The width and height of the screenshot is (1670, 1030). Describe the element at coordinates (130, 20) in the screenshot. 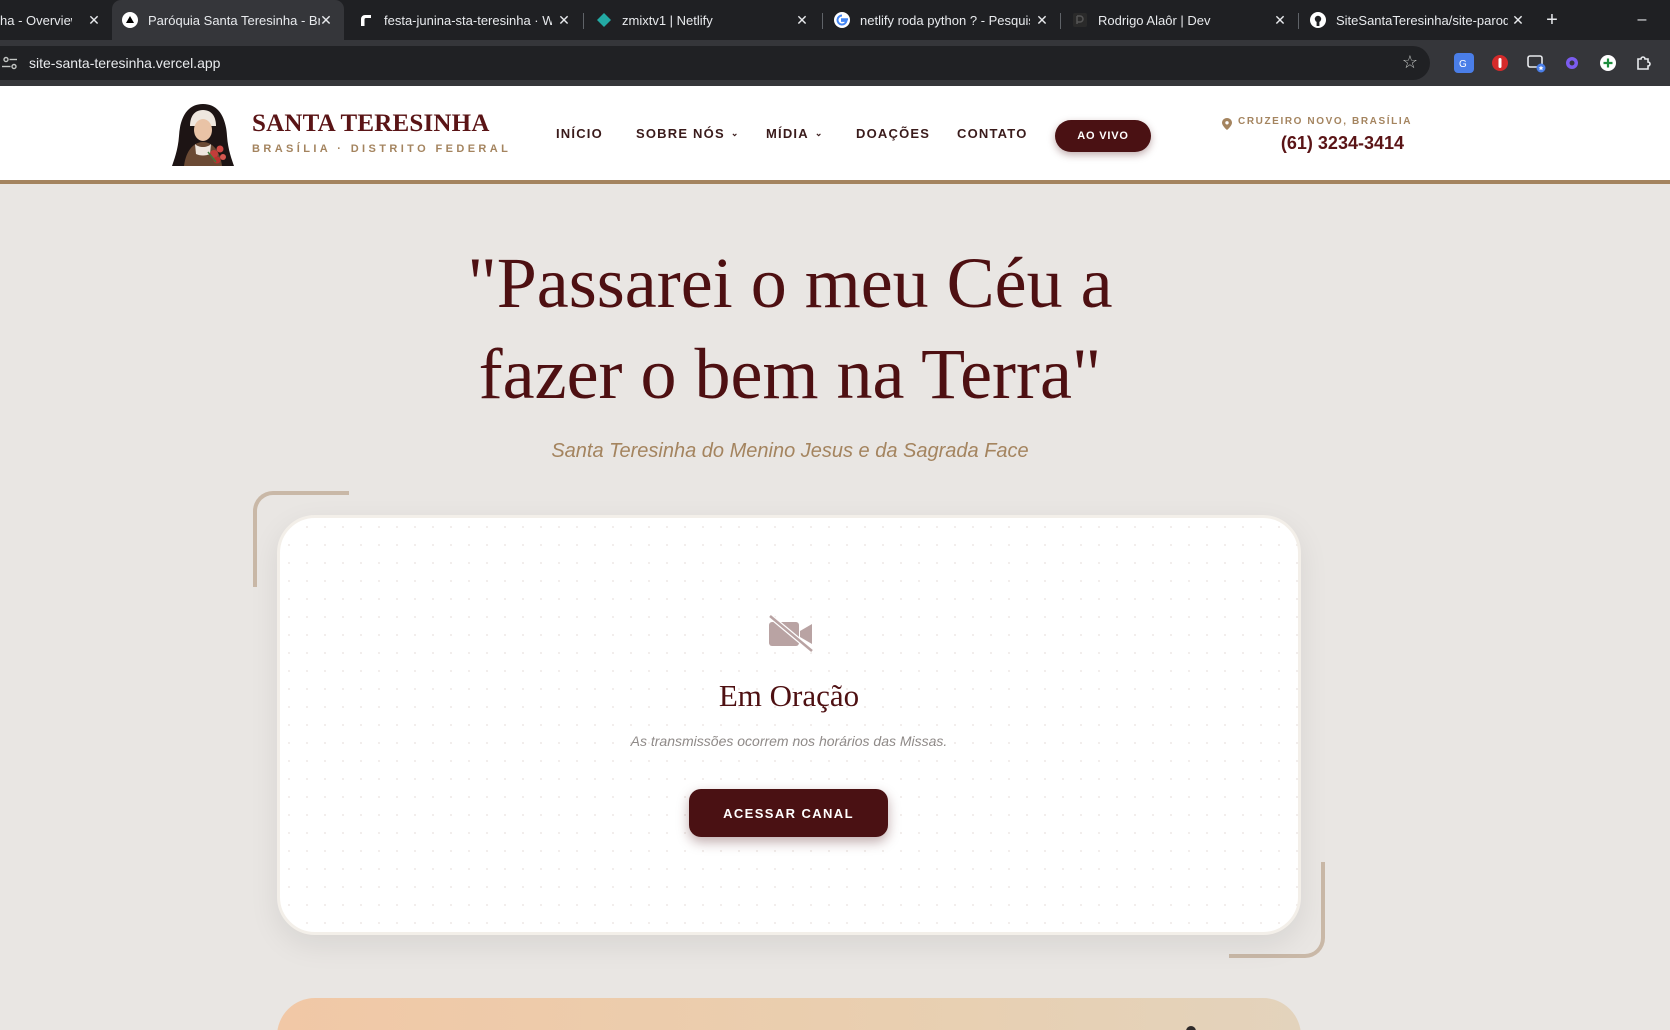

I see `vercel-icon` at that location.